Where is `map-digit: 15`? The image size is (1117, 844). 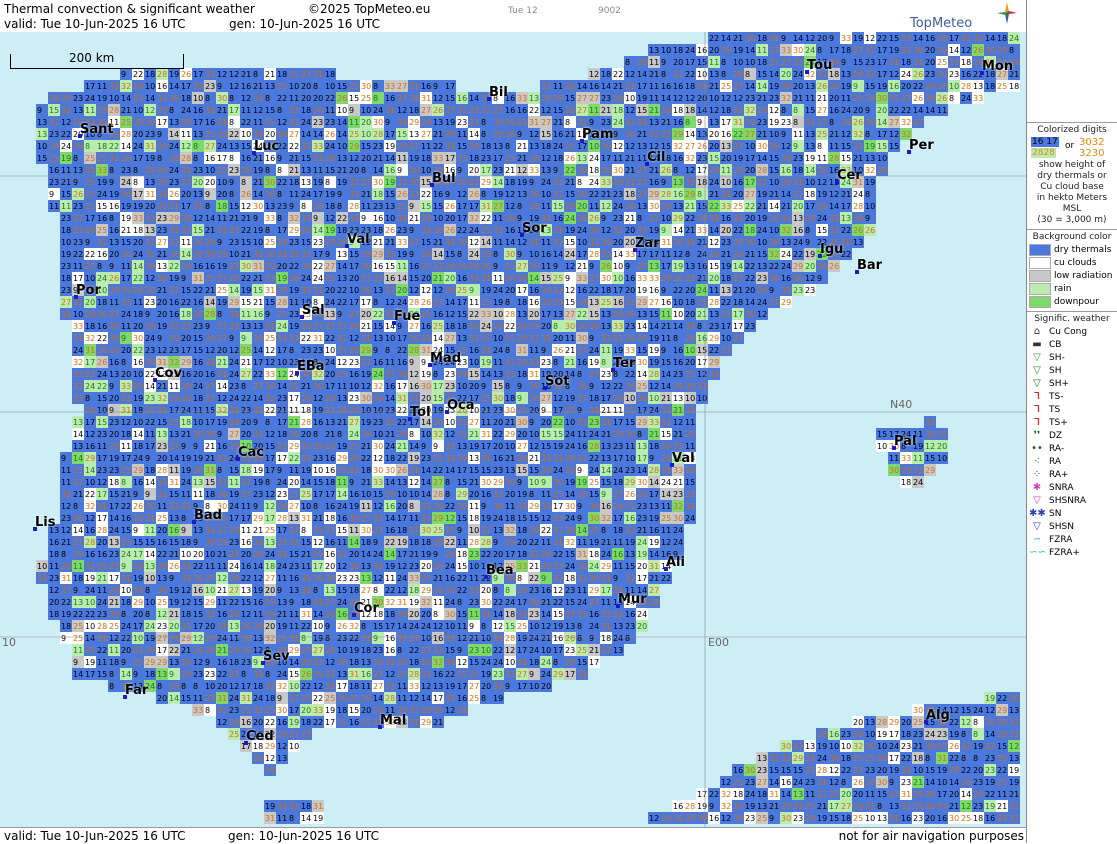 map-digit: 15 is located at coordinates (858, 62).